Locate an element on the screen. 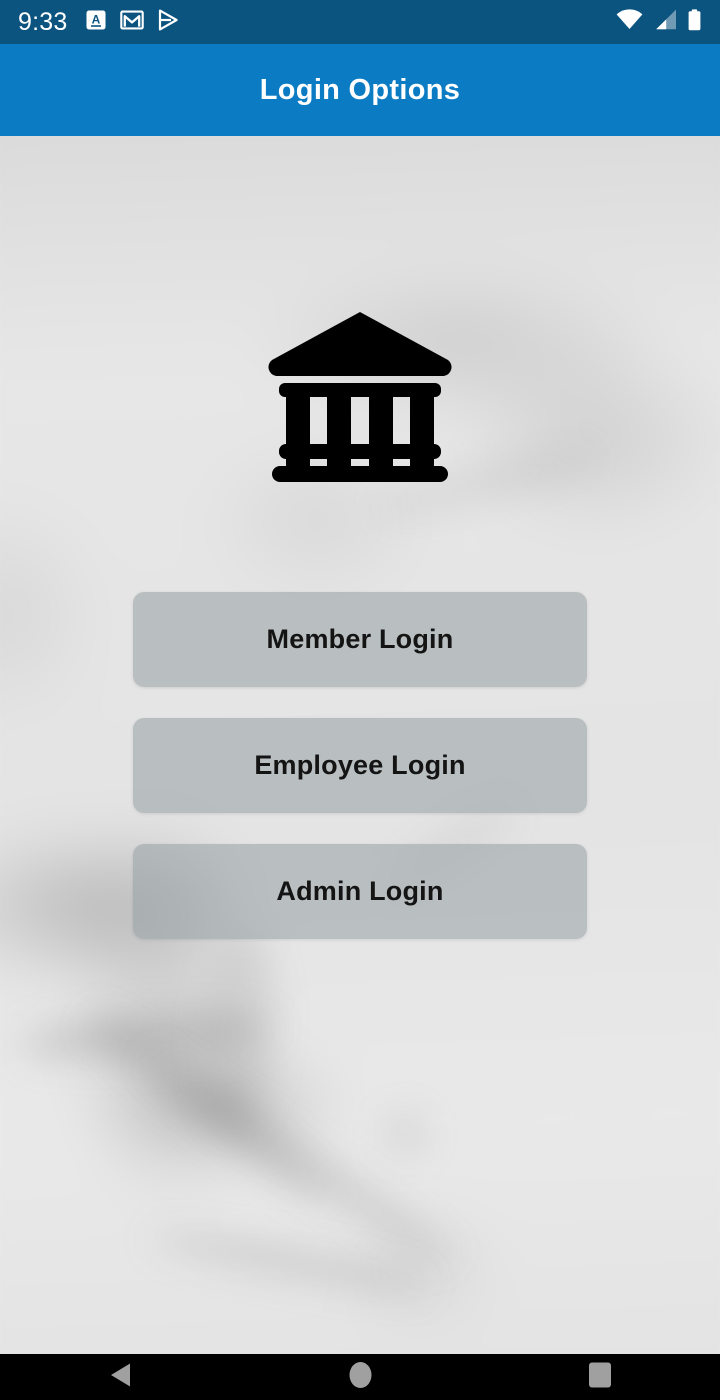 The height and width of the screenshot is (1400, 720). bank-building-icon is located at coordinates (360, 398).